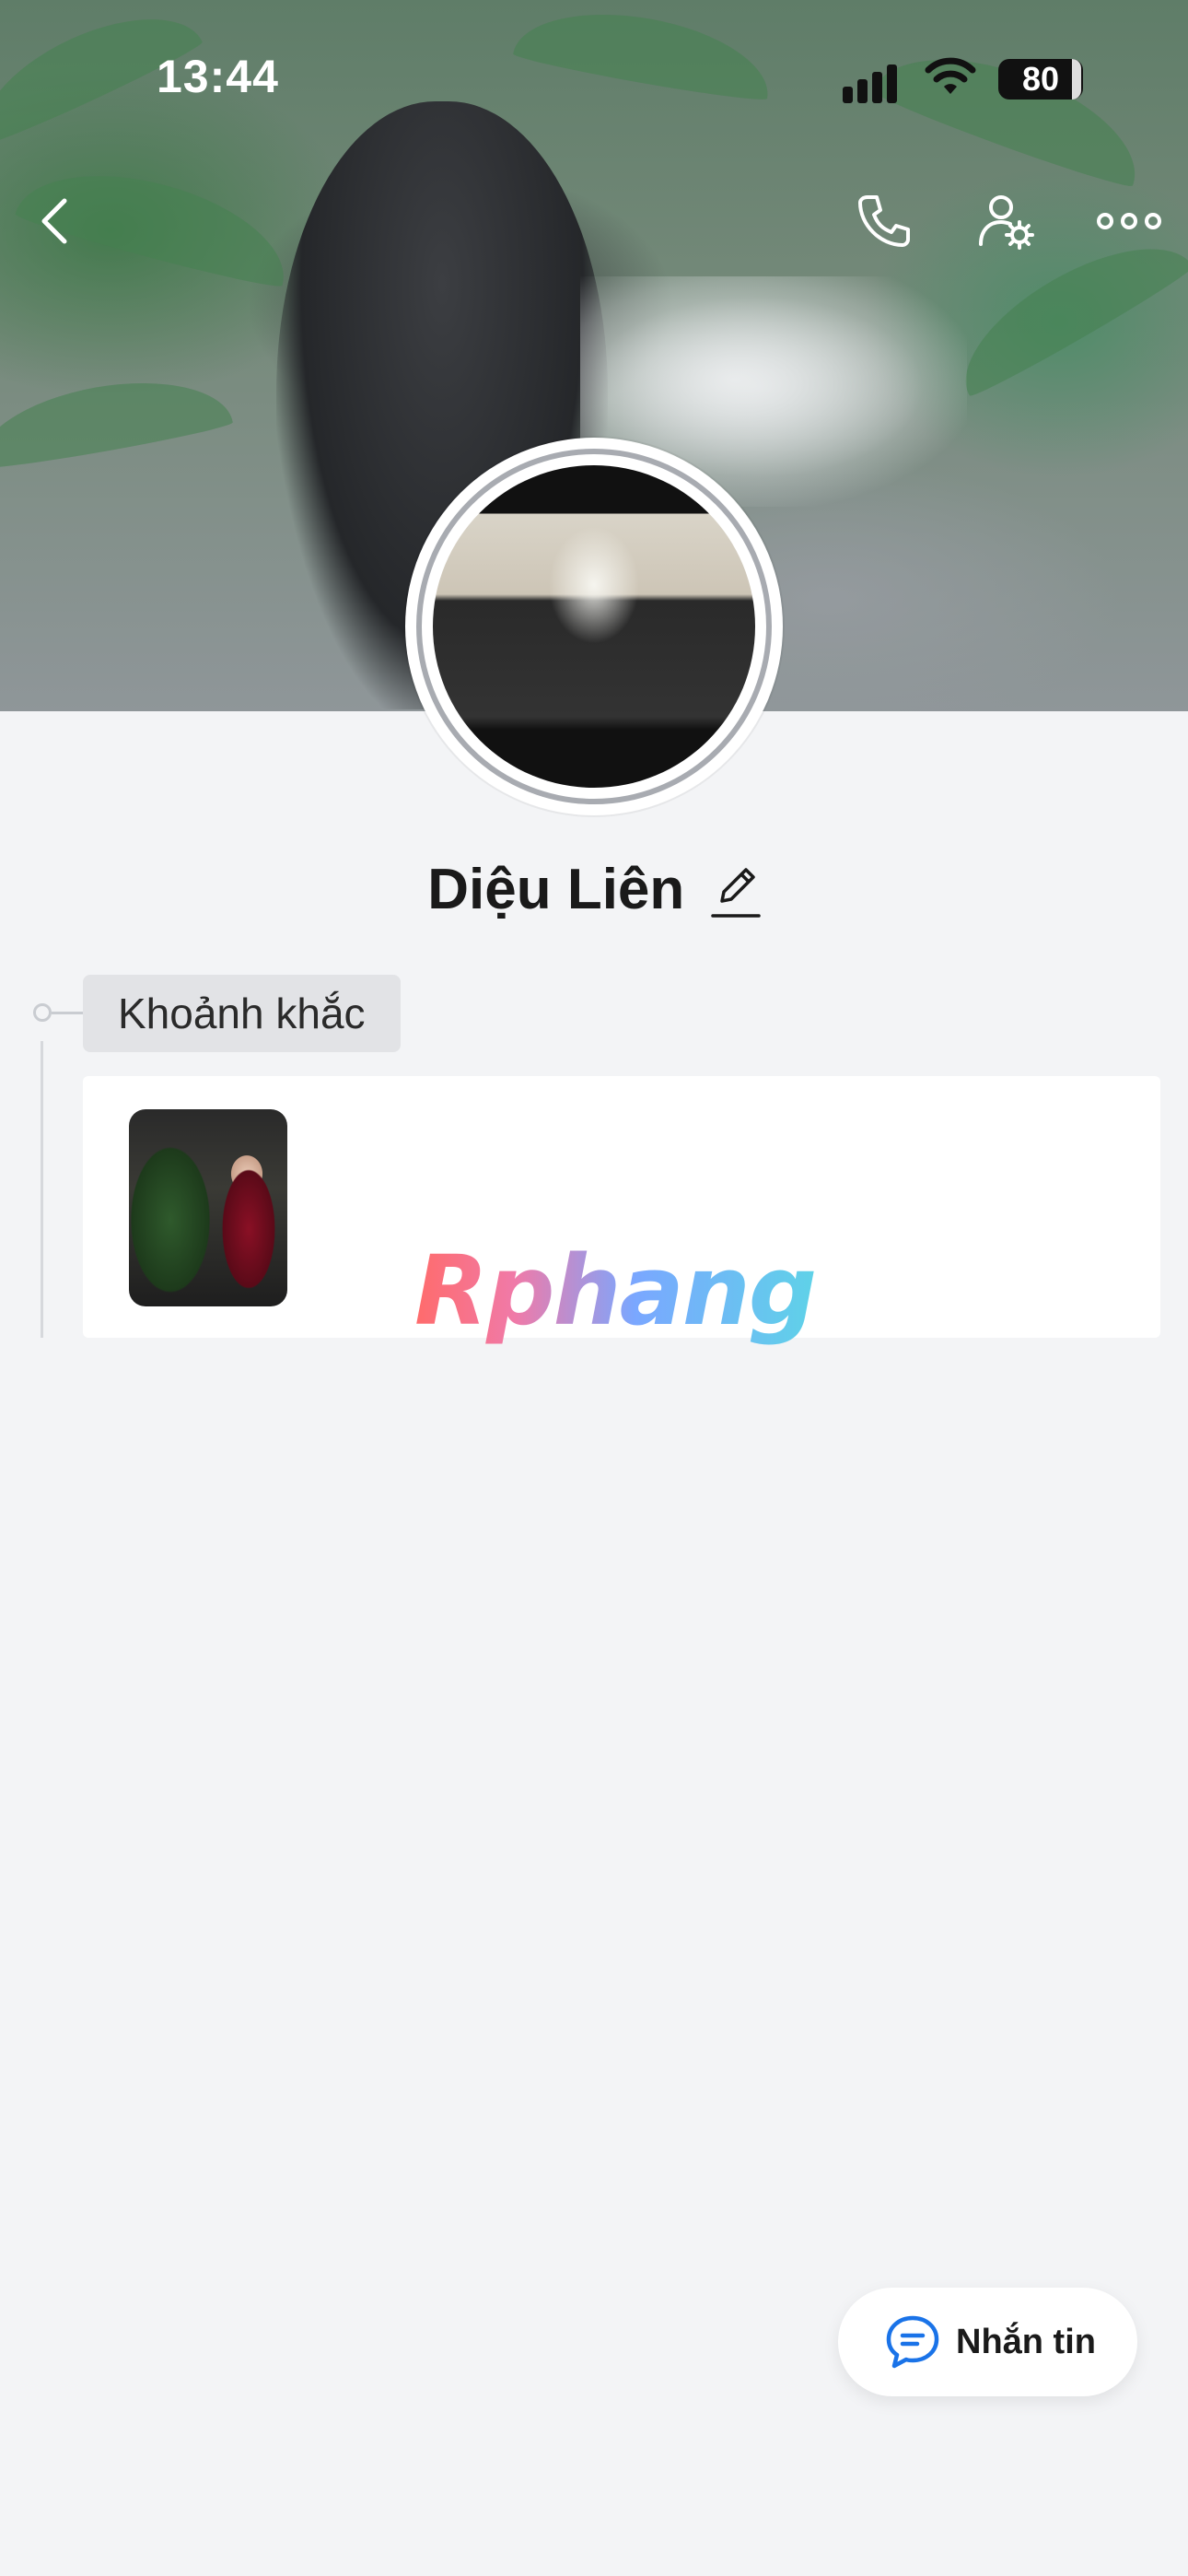  I want to click on moment-thumbnail, so click(208, 1207).